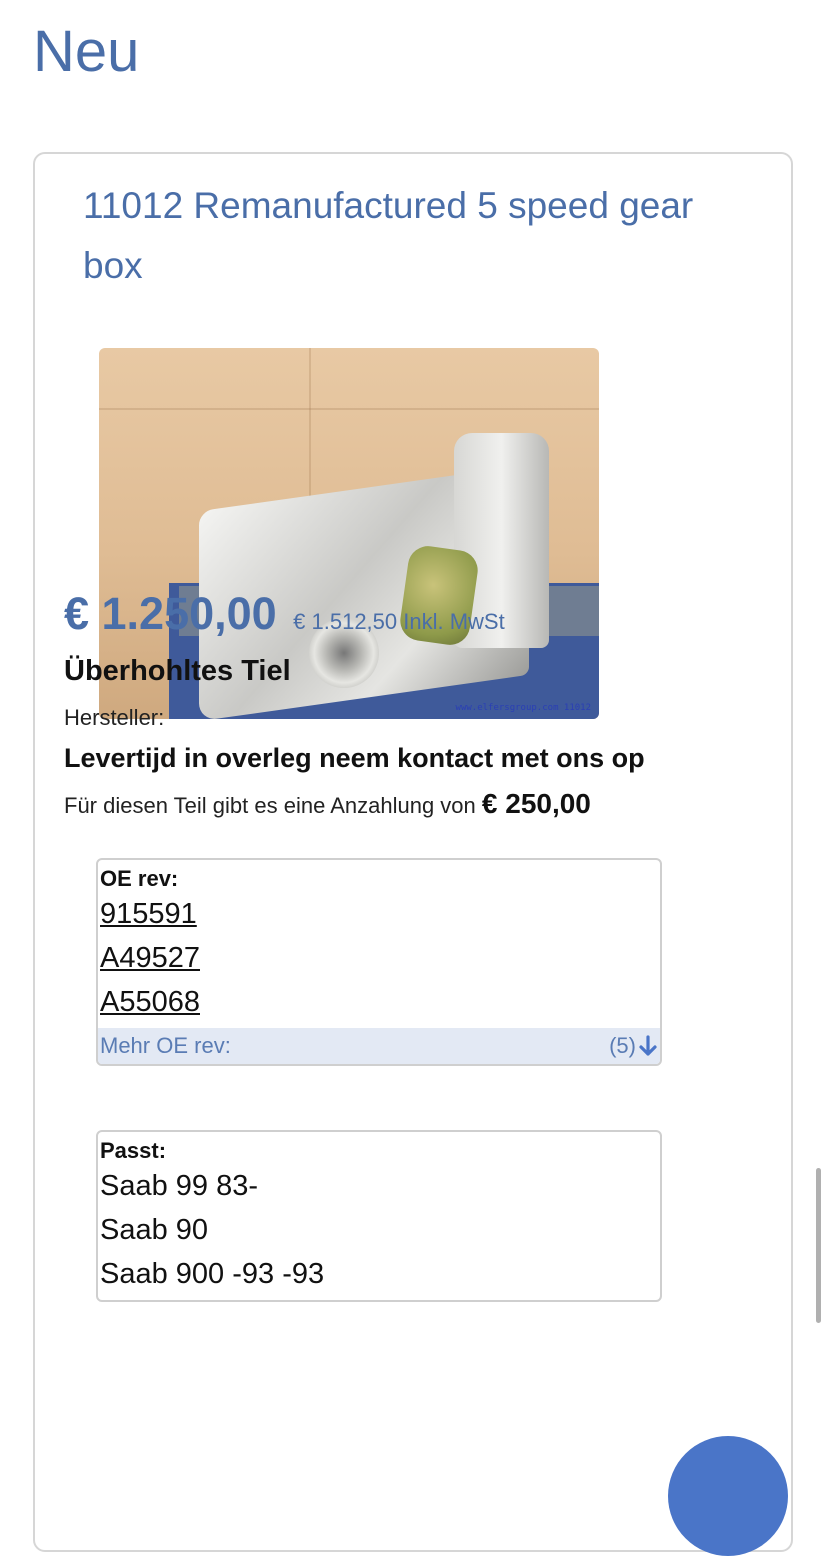 This screenshot has height=1556, width=828. I want to click on section-title: Neu, so click(86, 51).